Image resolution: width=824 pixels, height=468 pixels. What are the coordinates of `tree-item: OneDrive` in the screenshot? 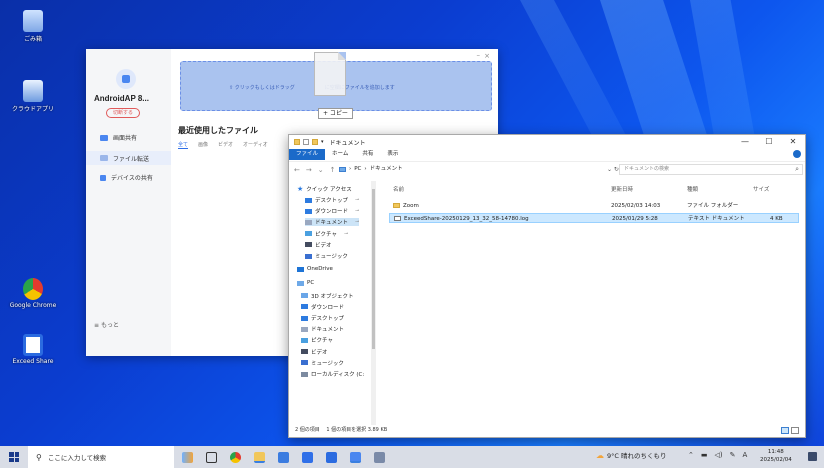 It's located at (315, 269).